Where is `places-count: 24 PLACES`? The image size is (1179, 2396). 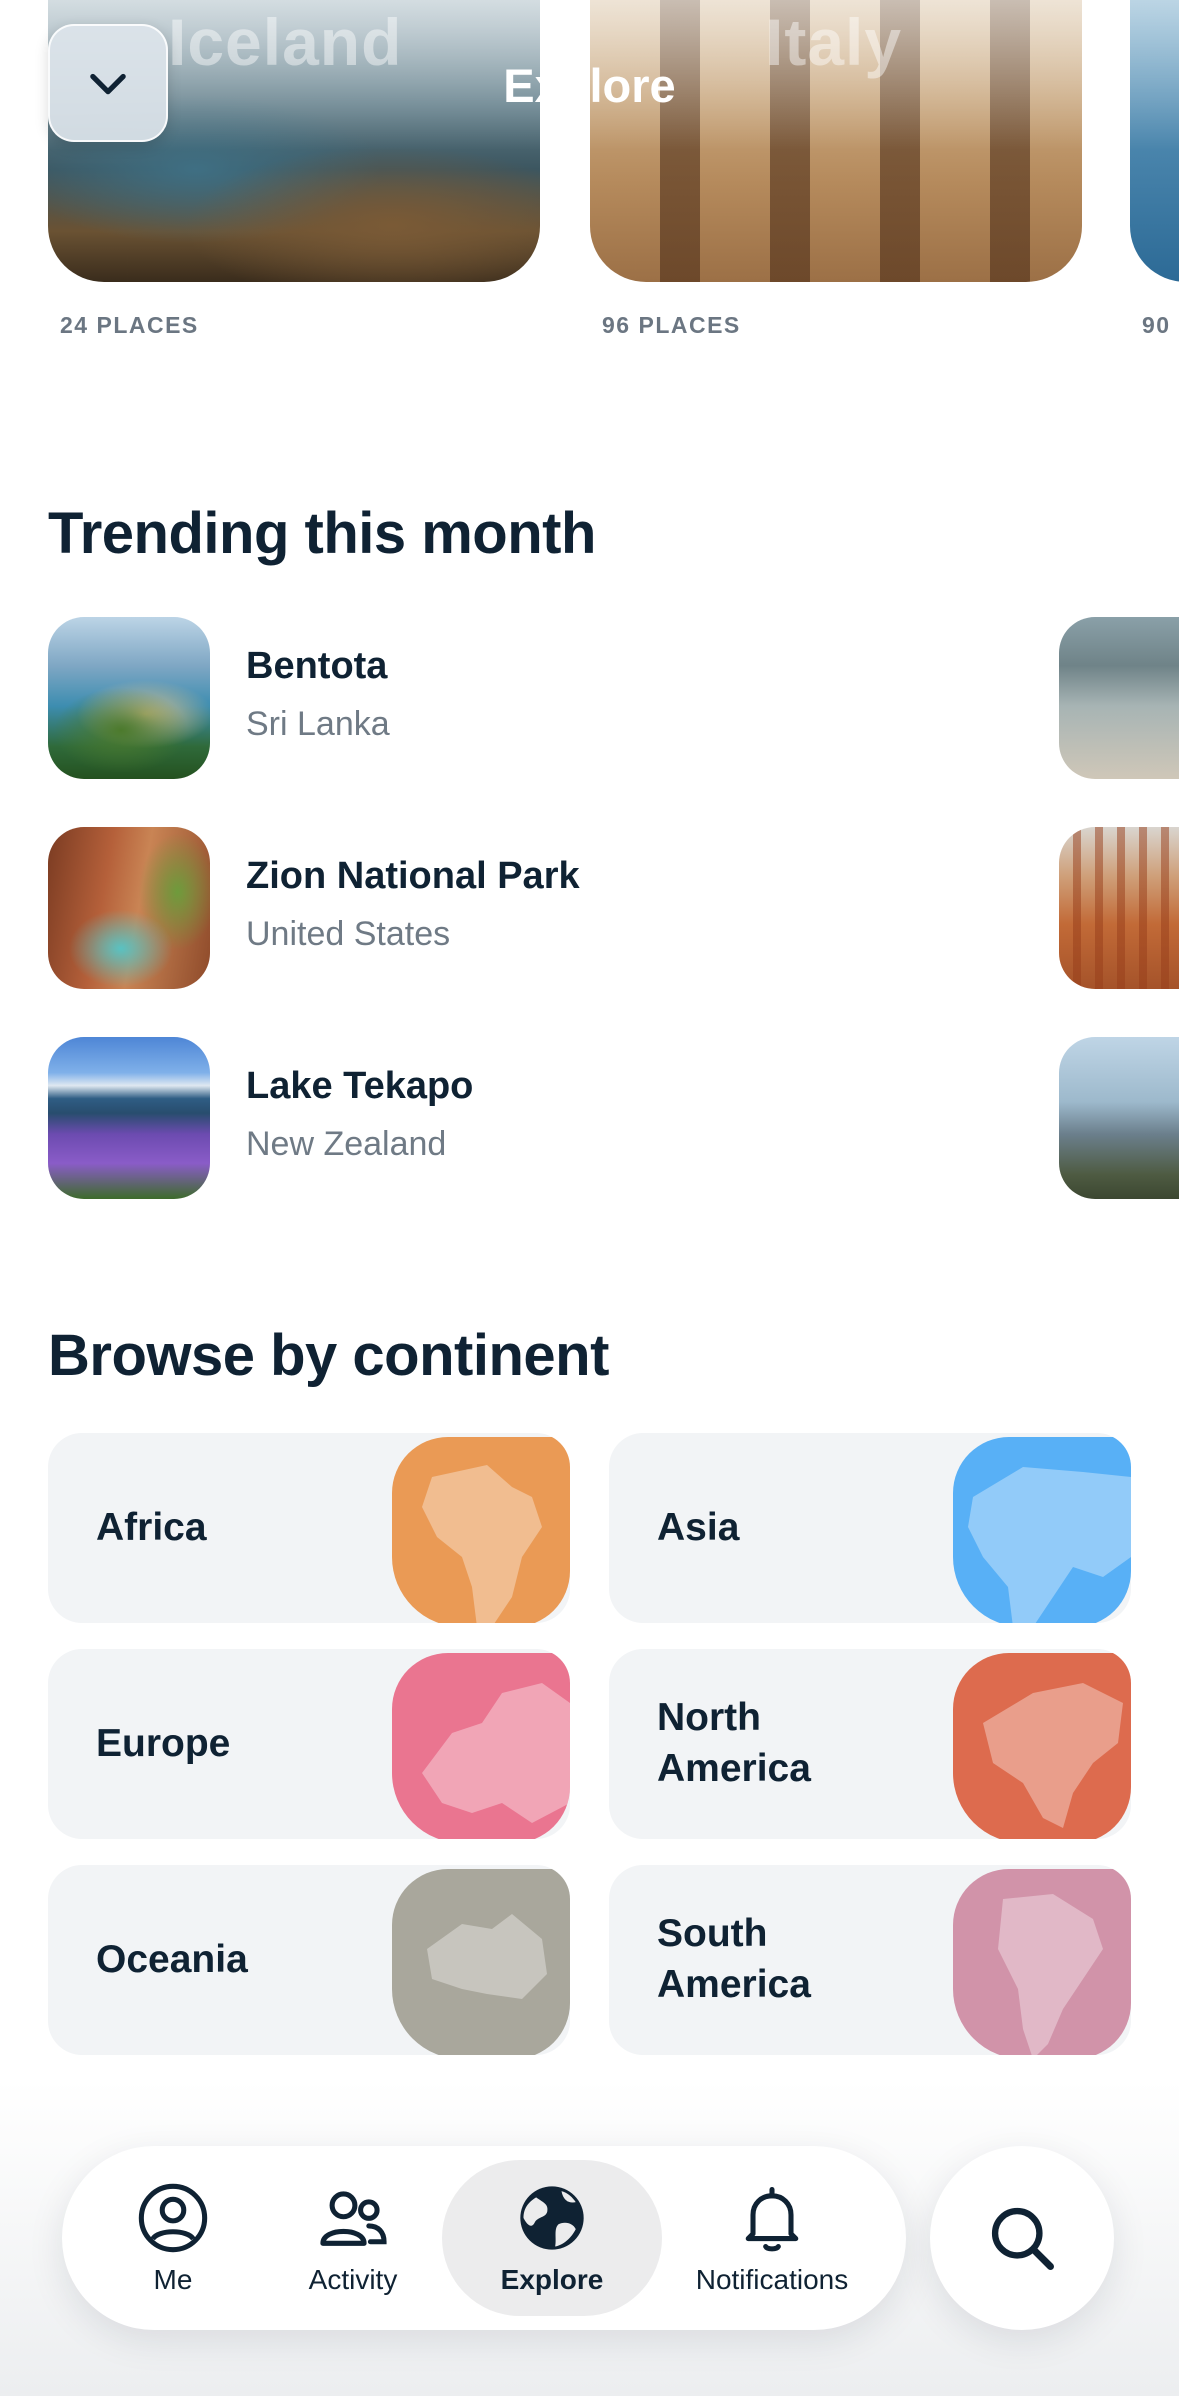 places-count: 24 PLACES is located at coordinates (129, 325).